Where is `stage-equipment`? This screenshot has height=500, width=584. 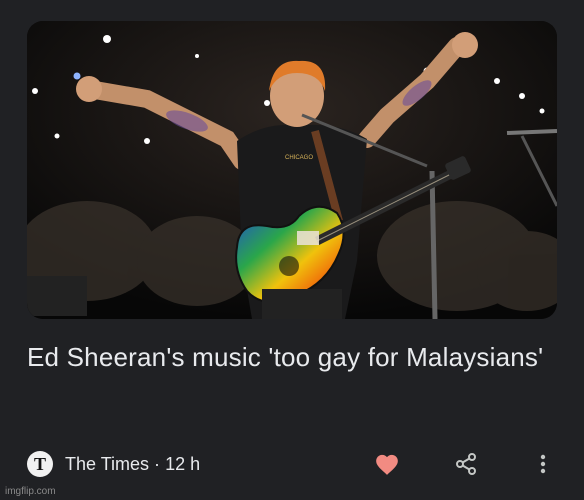 stage-equipment is located at coordinates (57, 296).